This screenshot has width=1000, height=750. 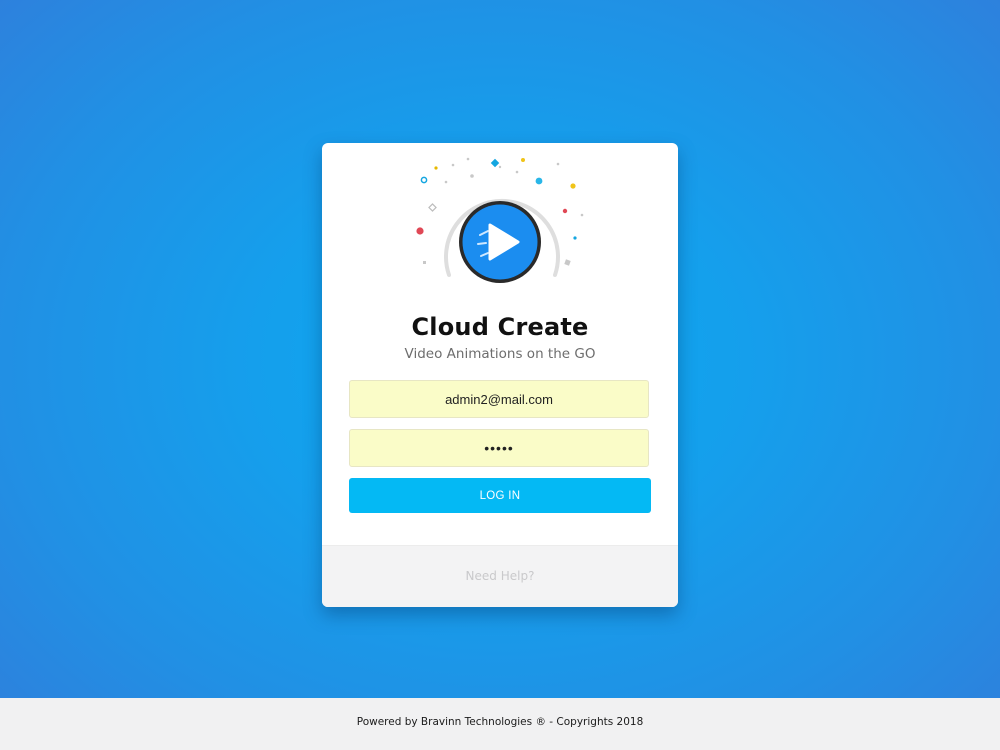 I want to click on app-title: Cloud Create, so click(x=500, y=327).